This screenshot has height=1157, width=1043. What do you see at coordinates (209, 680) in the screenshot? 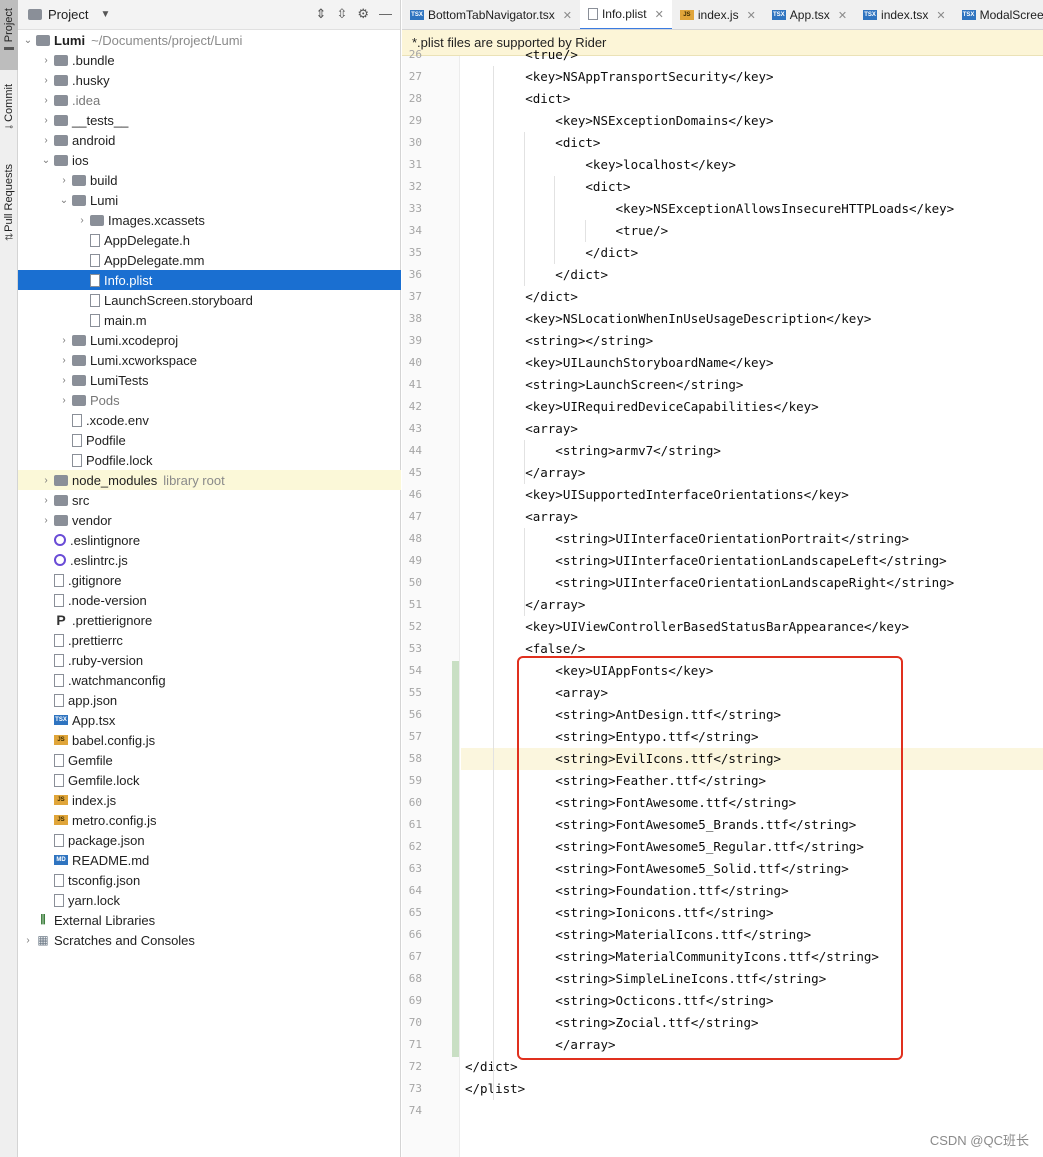
I see `tree-item: .watchmanconfig` at bounding box center [209, 680].